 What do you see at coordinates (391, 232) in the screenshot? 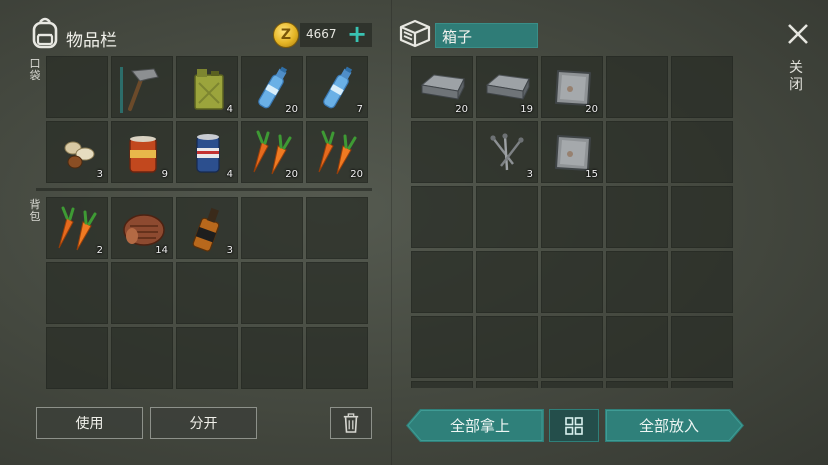
I see `panel-divider` at bounding box center [391, 232].